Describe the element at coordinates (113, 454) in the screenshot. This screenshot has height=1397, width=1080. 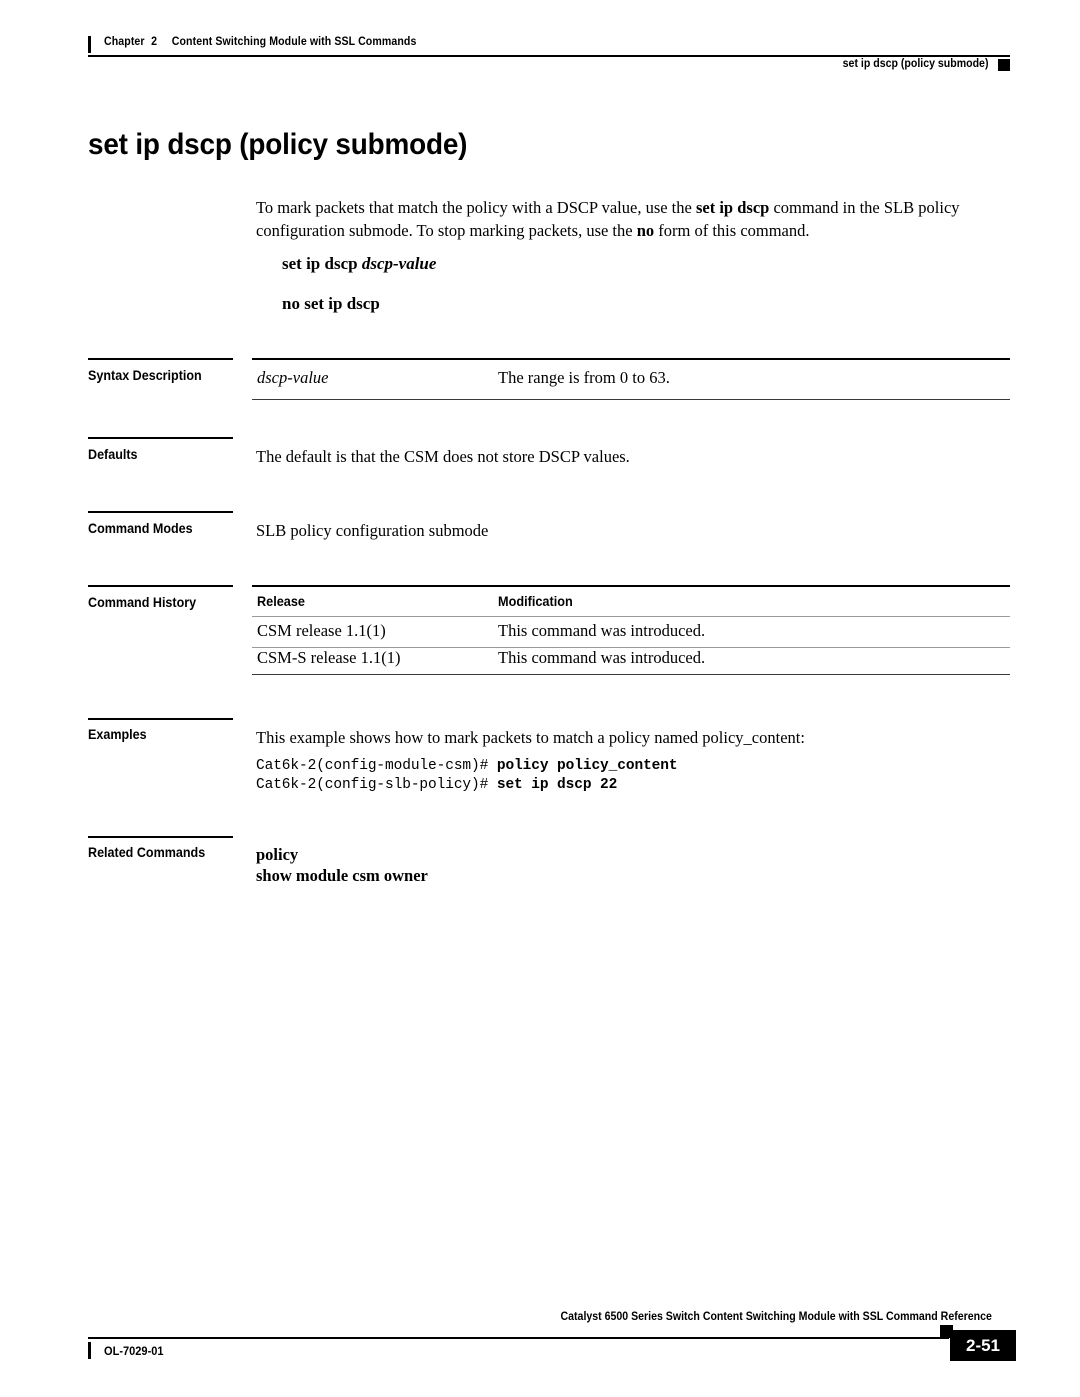
I see `section-label-defaults: Defaults` at that location.